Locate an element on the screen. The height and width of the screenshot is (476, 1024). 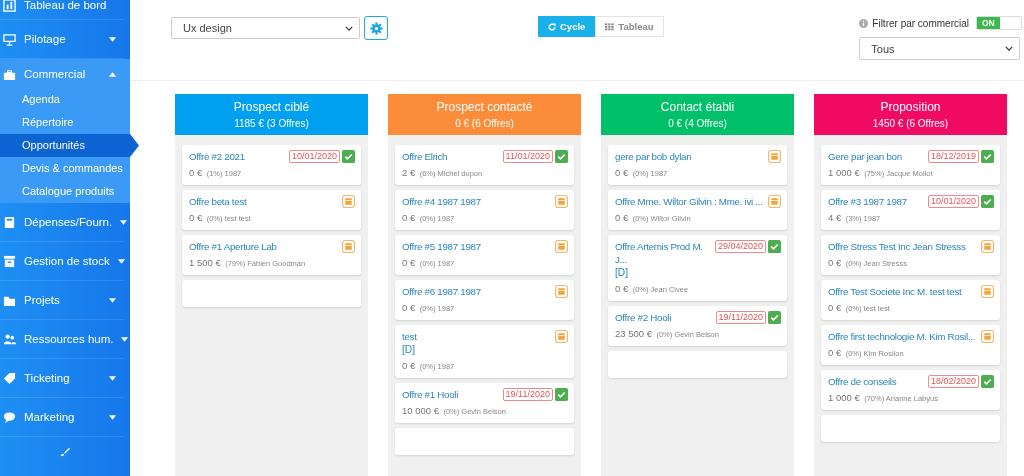
briefcase-icon is located at coordinates (9, 74).